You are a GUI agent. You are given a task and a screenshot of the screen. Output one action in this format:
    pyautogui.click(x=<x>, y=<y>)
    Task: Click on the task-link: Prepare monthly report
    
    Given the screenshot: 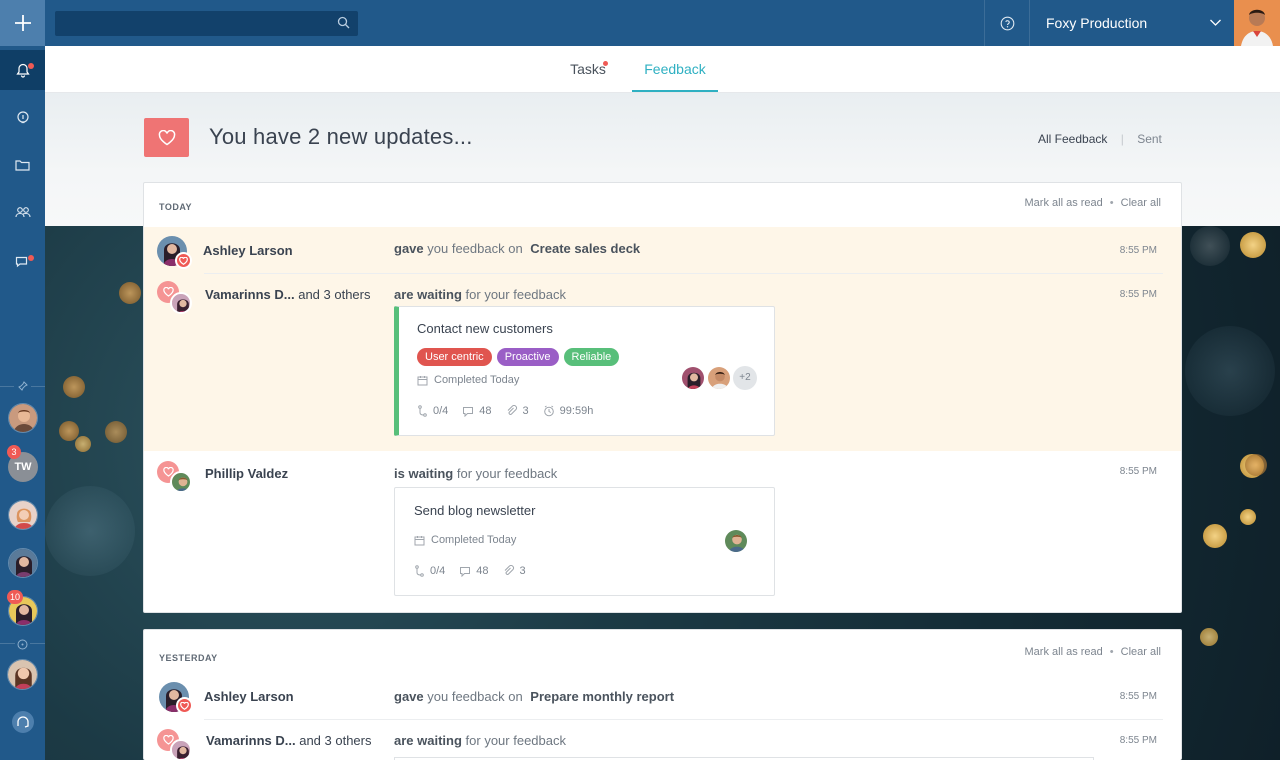 What is the action you would take?
    pyautogui.click(x=602, y=696)
    